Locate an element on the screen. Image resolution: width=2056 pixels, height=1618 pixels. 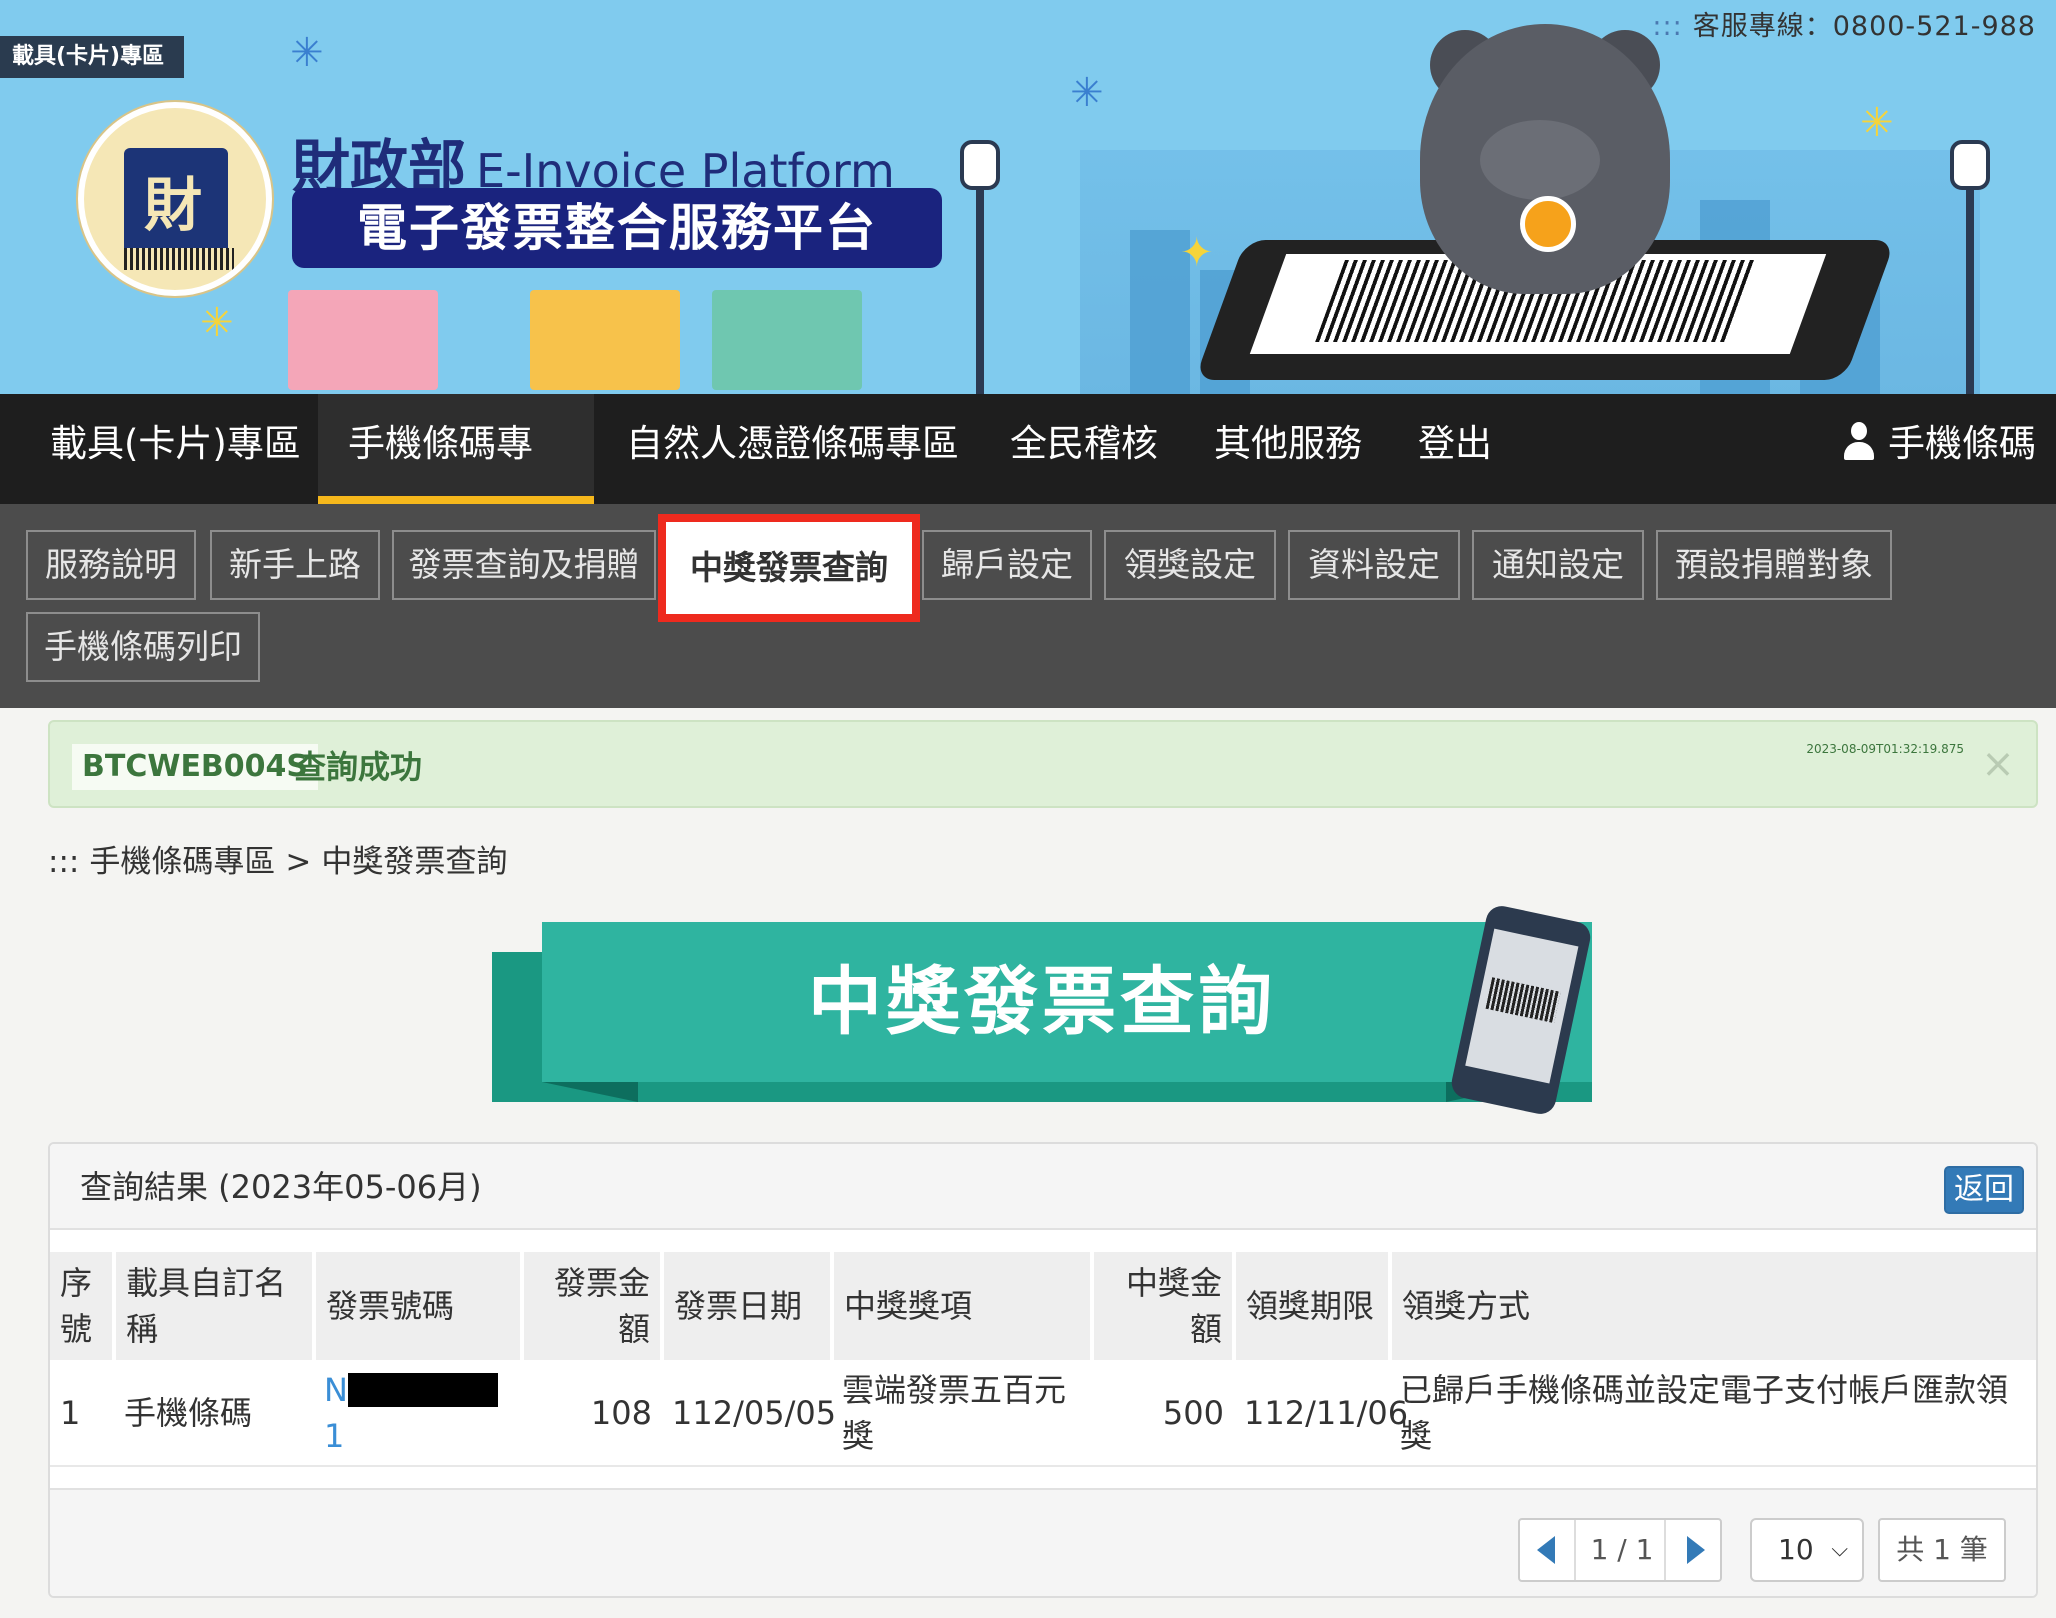
page-size-value: 10 is located at coordinates (1796, 1549).